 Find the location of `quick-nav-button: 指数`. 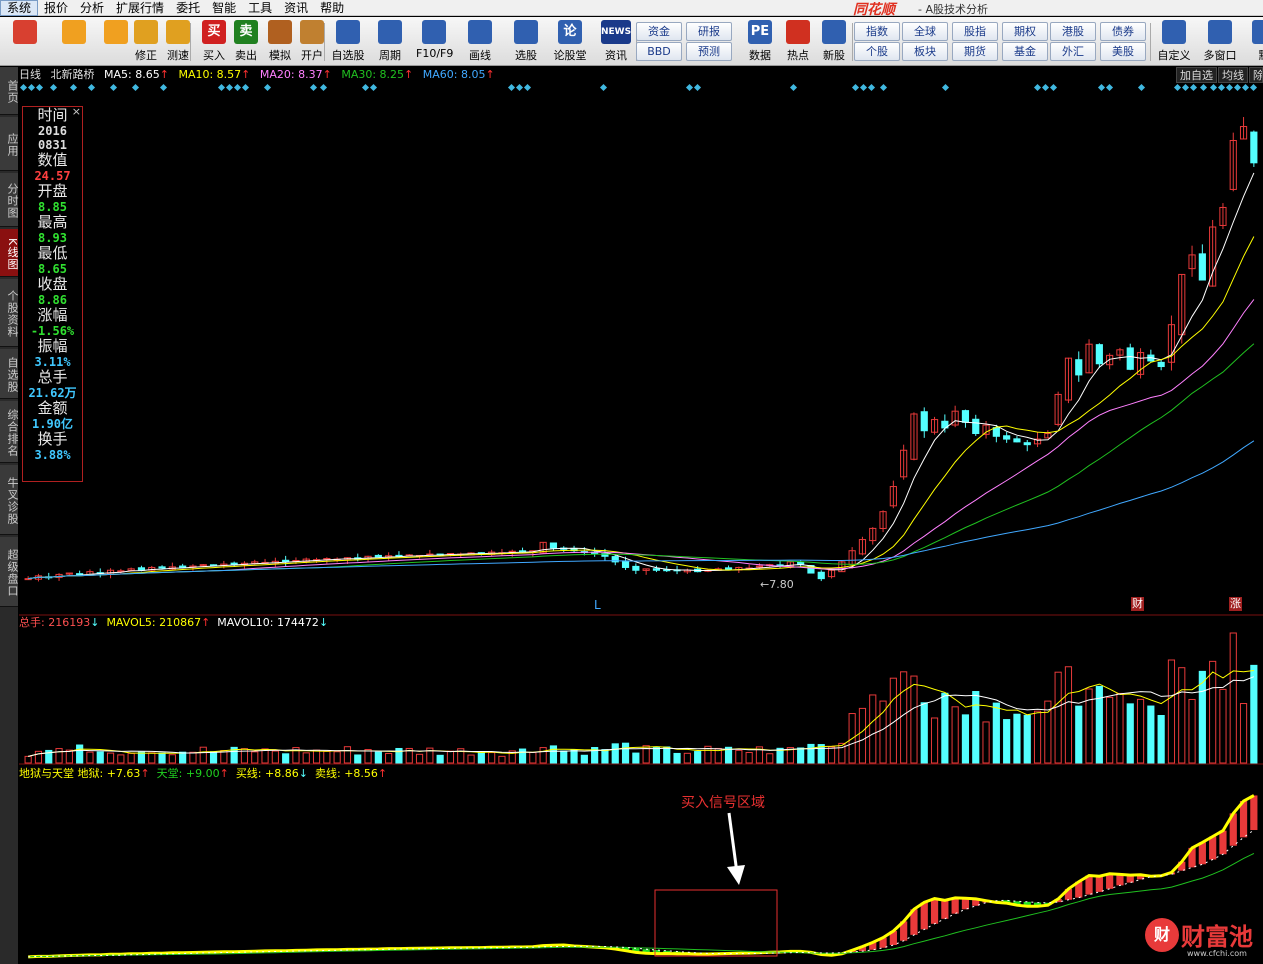

quick-nav-button: 指数 is located at coordinates (877, 31).